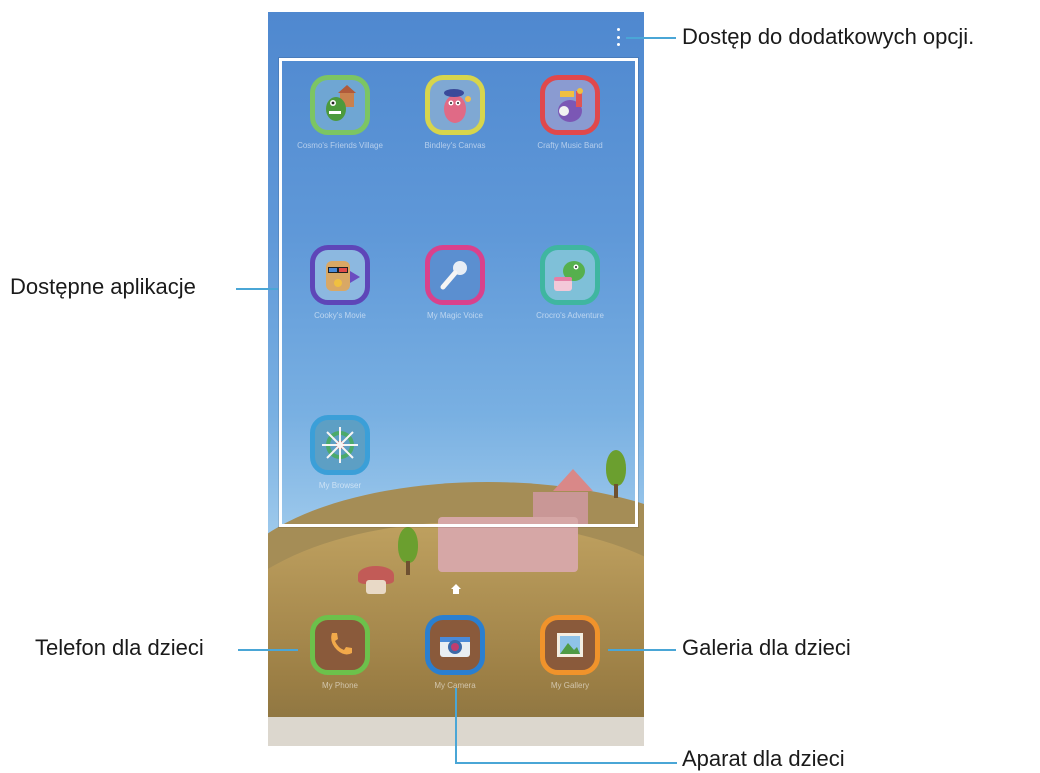 The height and width of the screenshot is (773, 1040). I want to click on tree-trunk, so click(408, 568).